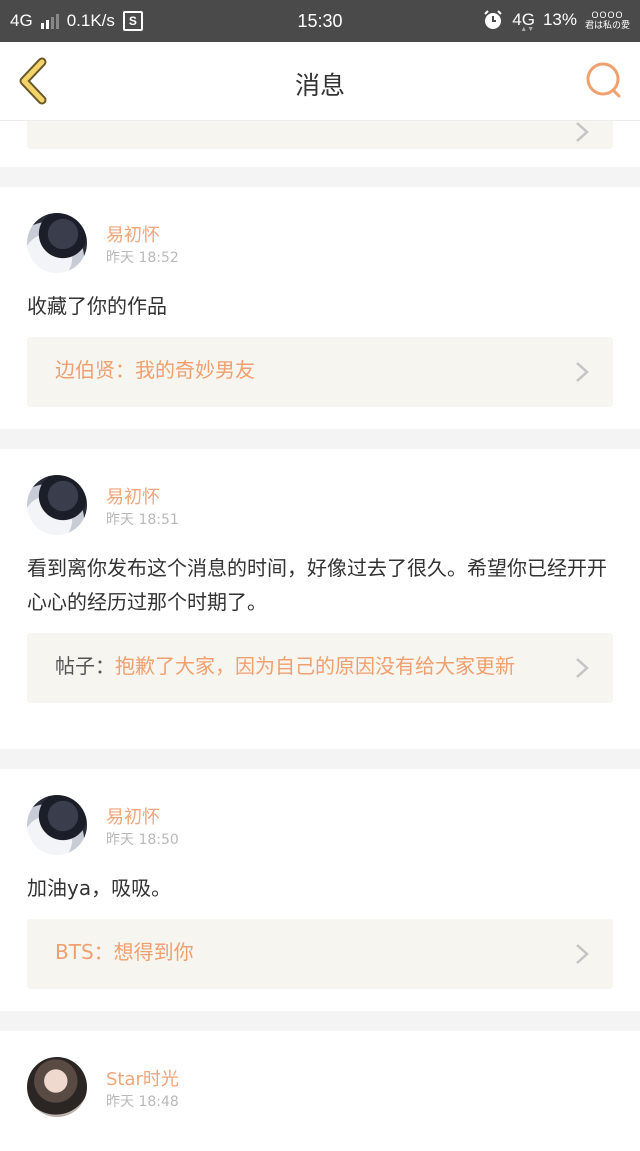 This screenshot has width=640, height=1151. Describe the element at coordinates (320, 135) in the screenshot. I see `quote-partial` at that location.